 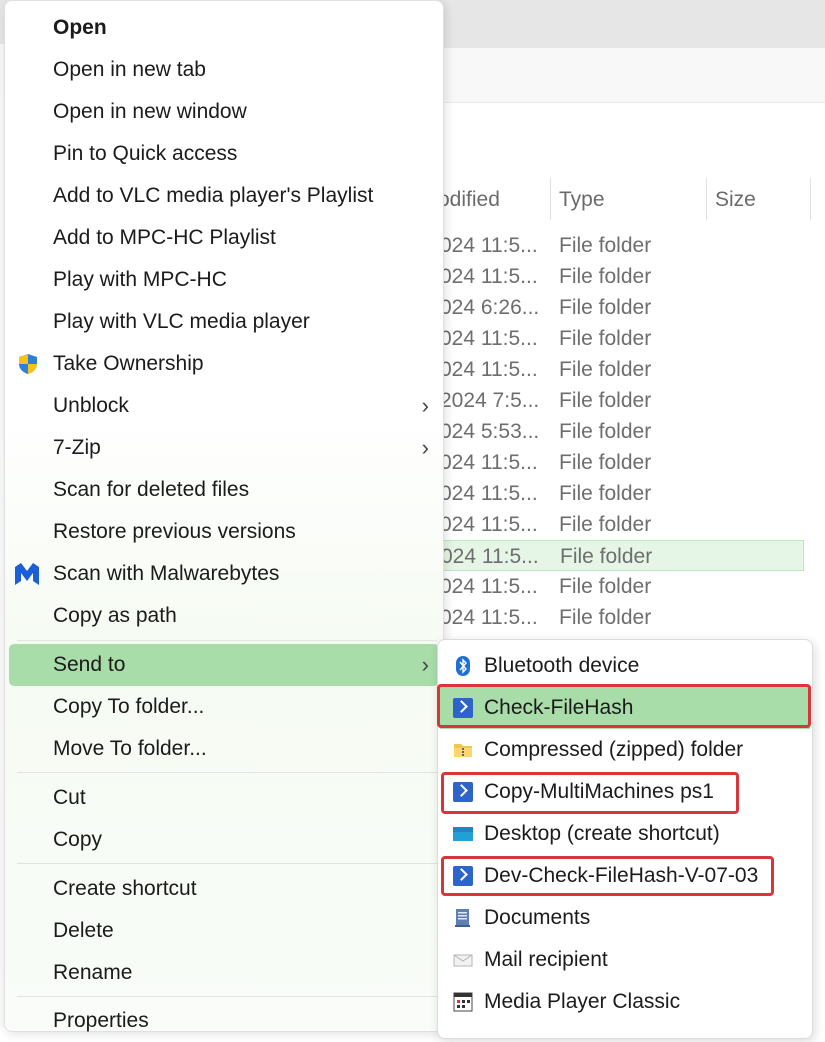 I want to click on menu-item-label: Add to VLC media player's Playlist, so click(x=213, y=195).